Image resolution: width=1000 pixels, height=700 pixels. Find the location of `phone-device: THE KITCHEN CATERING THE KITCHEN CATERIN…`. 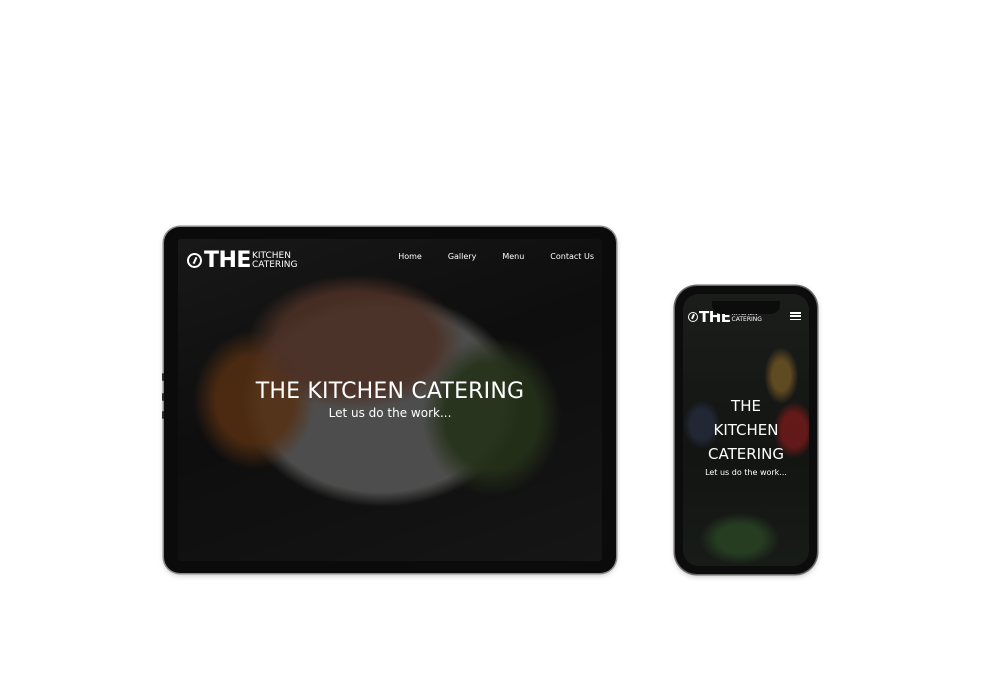

phone-device: THE KITCHEN CATERING THE KITCHEN CATERIN… is located at coordinates (746, 430).